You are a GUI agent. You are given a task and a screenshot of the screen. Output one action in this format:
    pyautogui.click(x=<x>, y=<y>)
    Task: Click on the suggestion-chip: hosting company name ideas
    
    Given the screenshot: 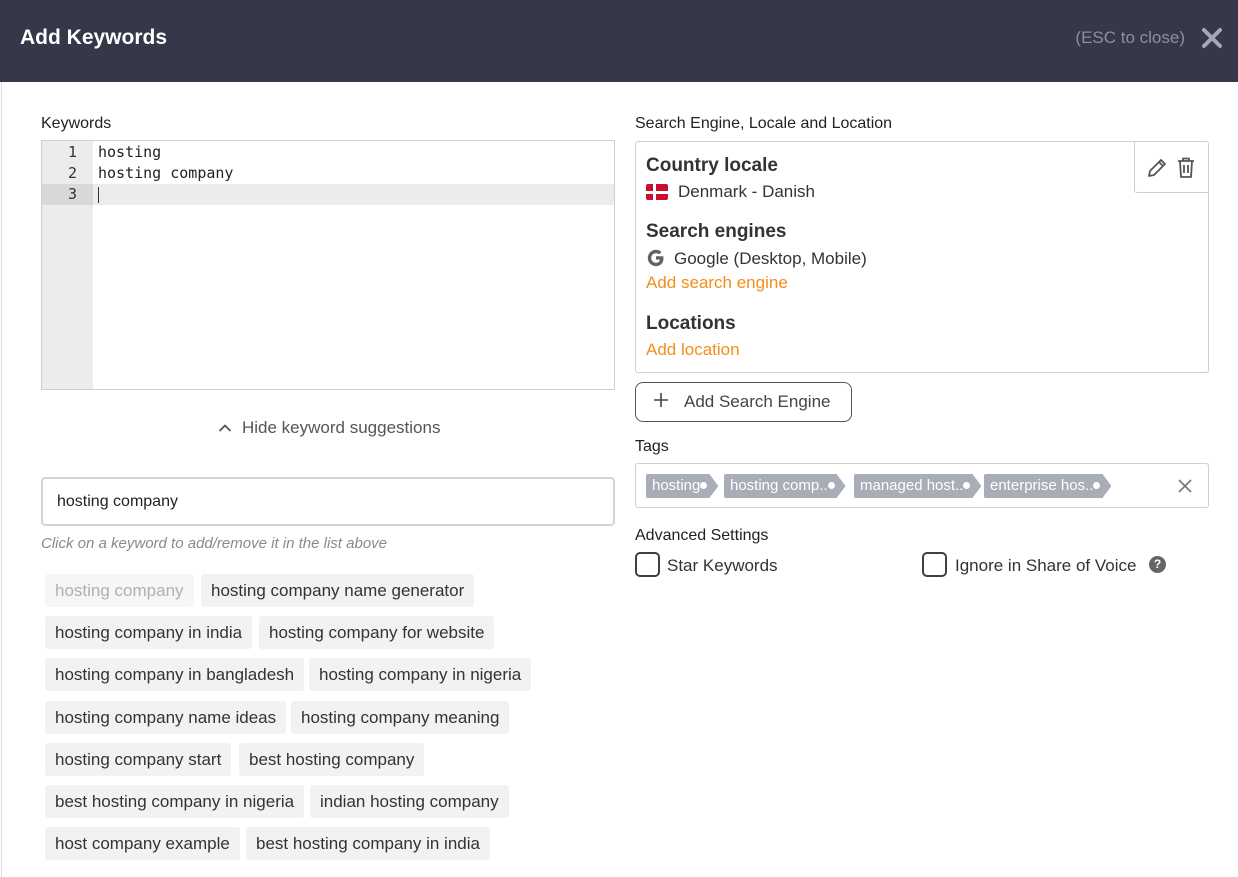 What is the action you would take?
    pyautogui.click(x=166, y=717)
    